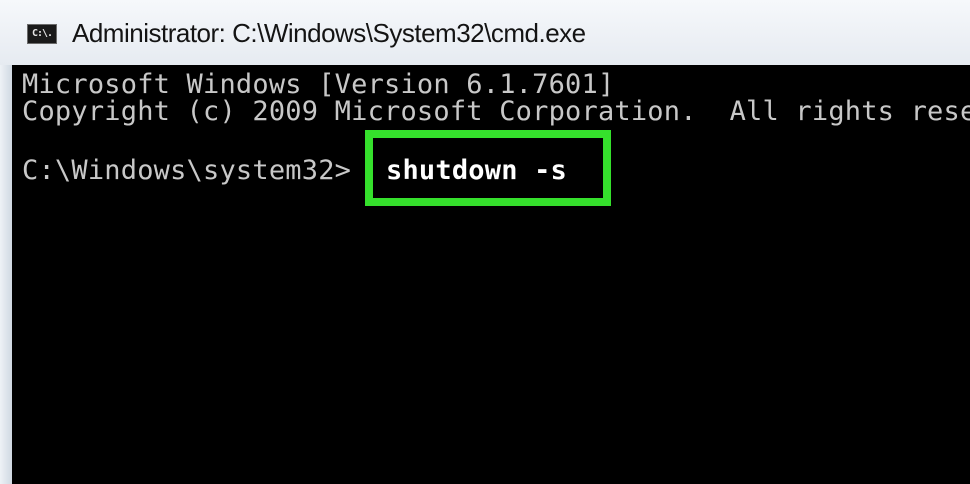 This screenshot has height=484, width=970. What do you see at coordinates (6, 274) in the screenshot?
I see `window-frame-left` at bounding box center [6, 274].